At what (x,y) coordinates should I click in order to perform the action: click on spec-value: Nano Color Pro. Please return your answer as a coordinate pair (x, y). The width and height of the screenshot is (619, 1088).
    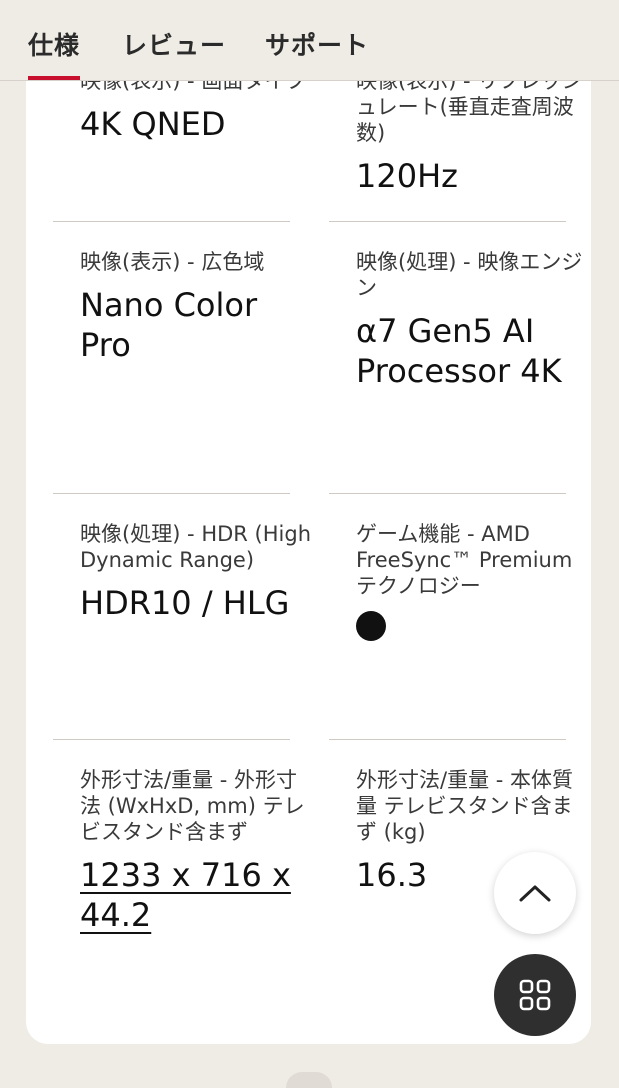
    Looking at the image, I should click on (169, 325).